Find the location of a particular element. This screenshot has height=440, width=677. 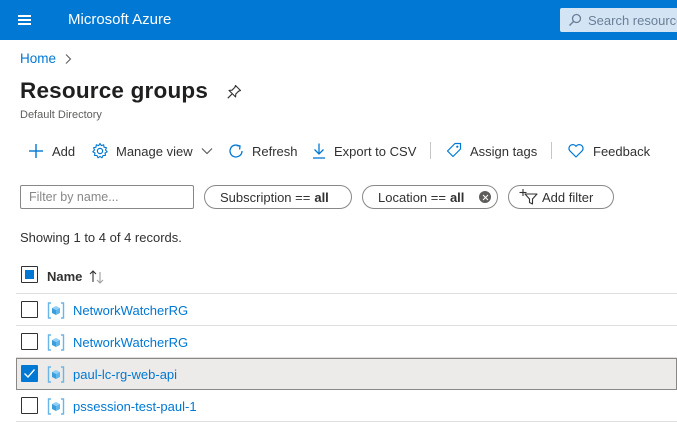

add-button: Add is located at coordinates (51, 151).